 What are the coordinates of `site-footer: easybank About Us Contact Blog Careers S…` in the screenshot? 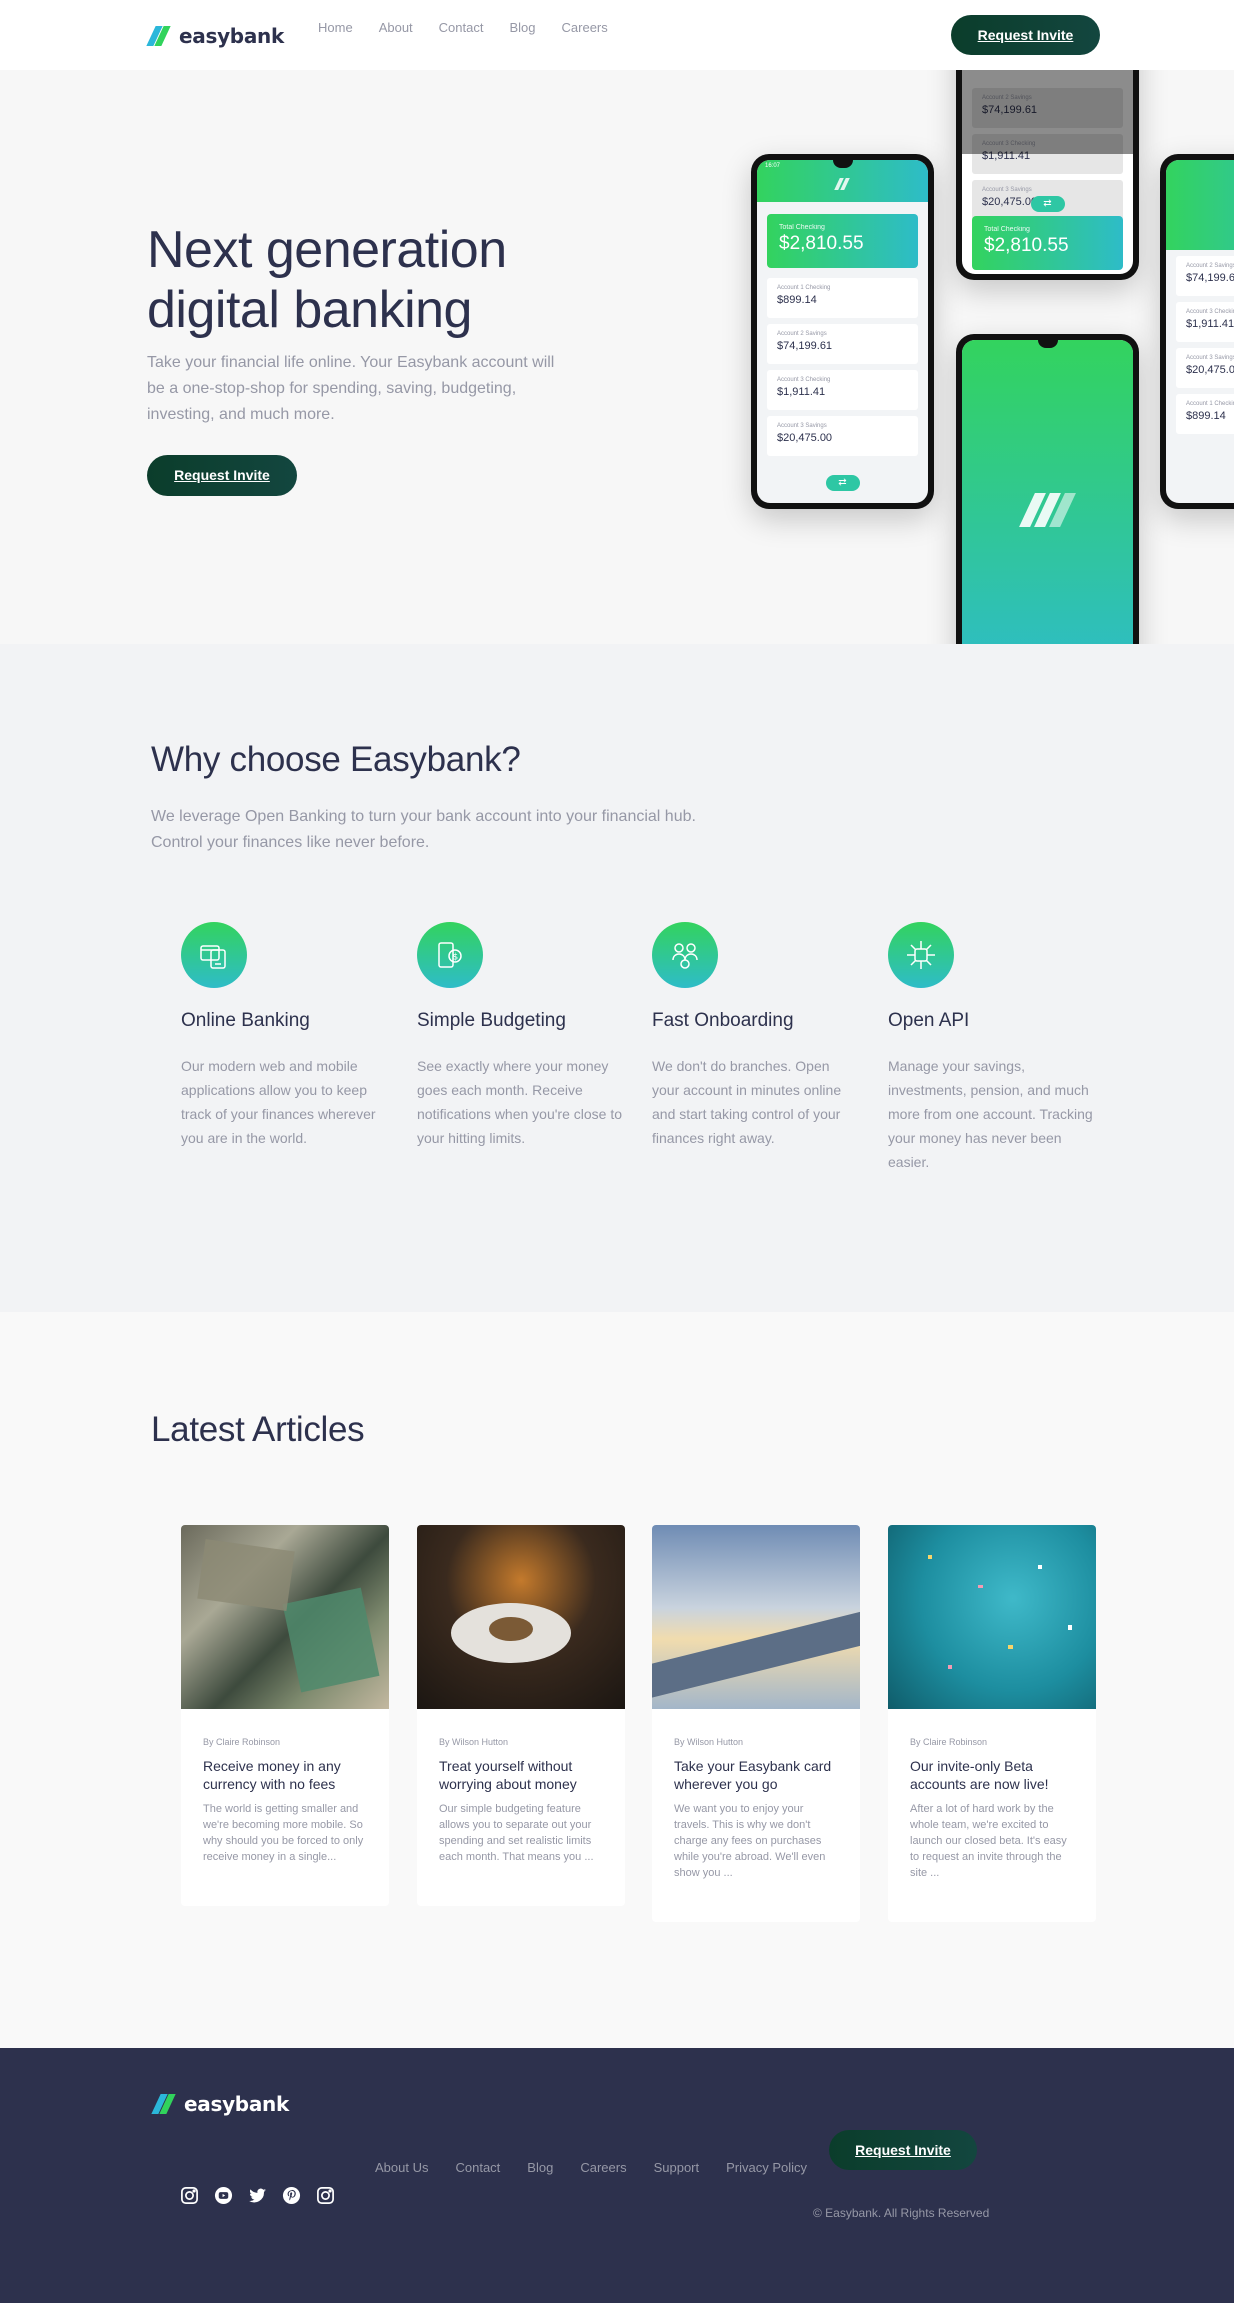 It's located at (617, 2175).